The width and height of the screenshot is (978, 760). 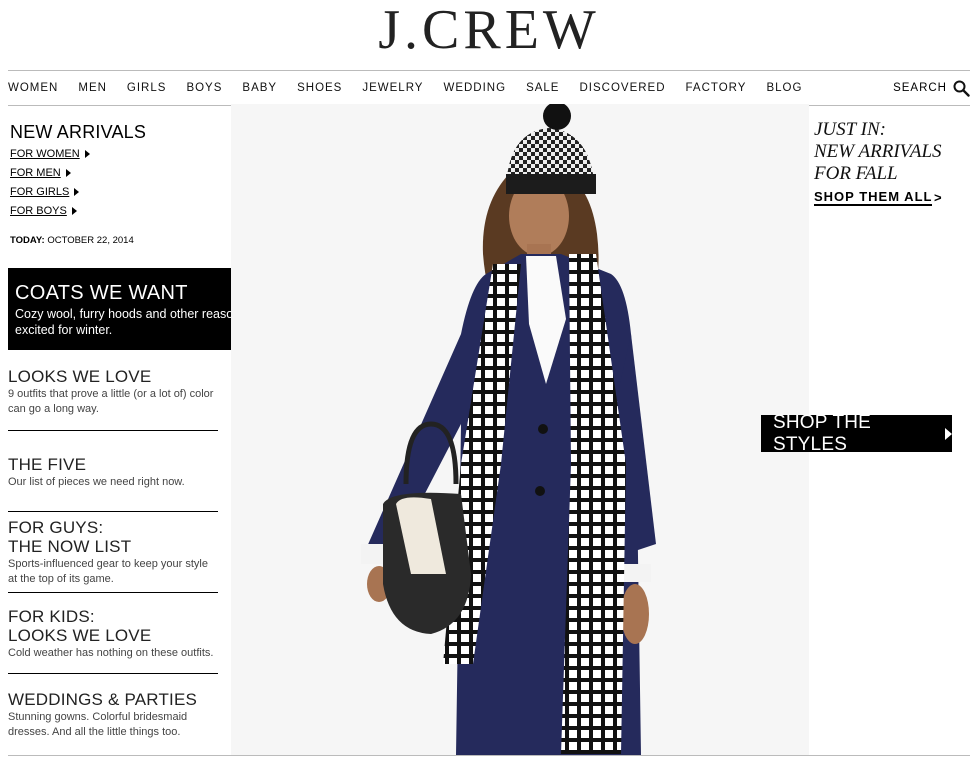 I want to click on footer-divider, so click(x=489, y=755).